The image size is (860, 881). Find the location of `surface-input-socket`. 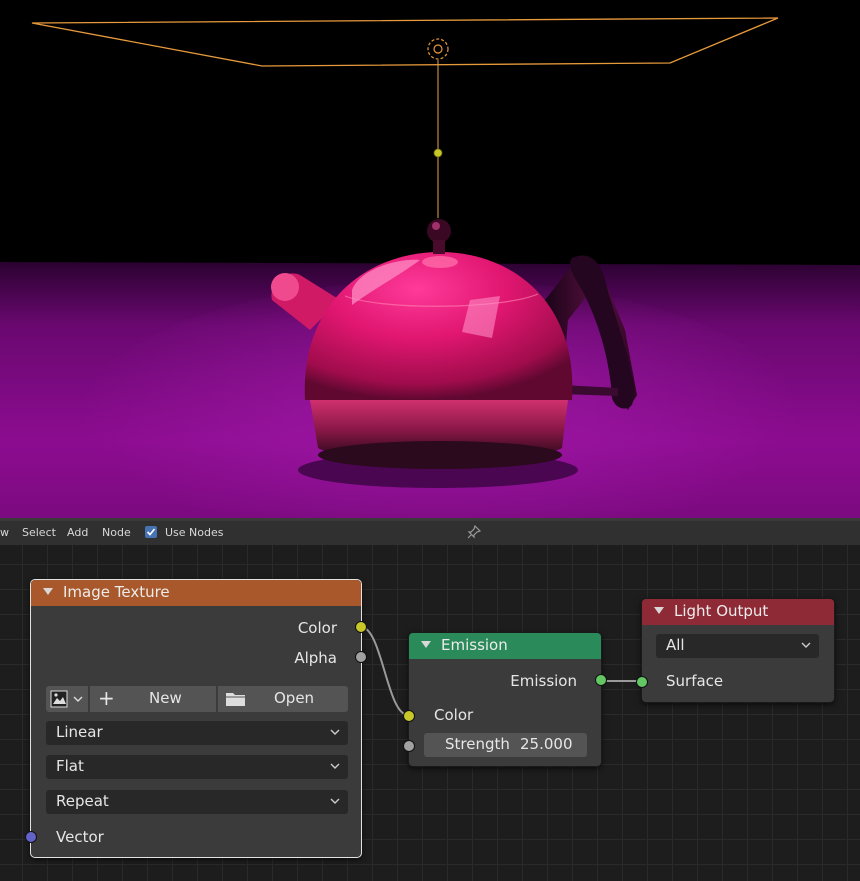

surface-input-socket is located at coordinates (642, 682).